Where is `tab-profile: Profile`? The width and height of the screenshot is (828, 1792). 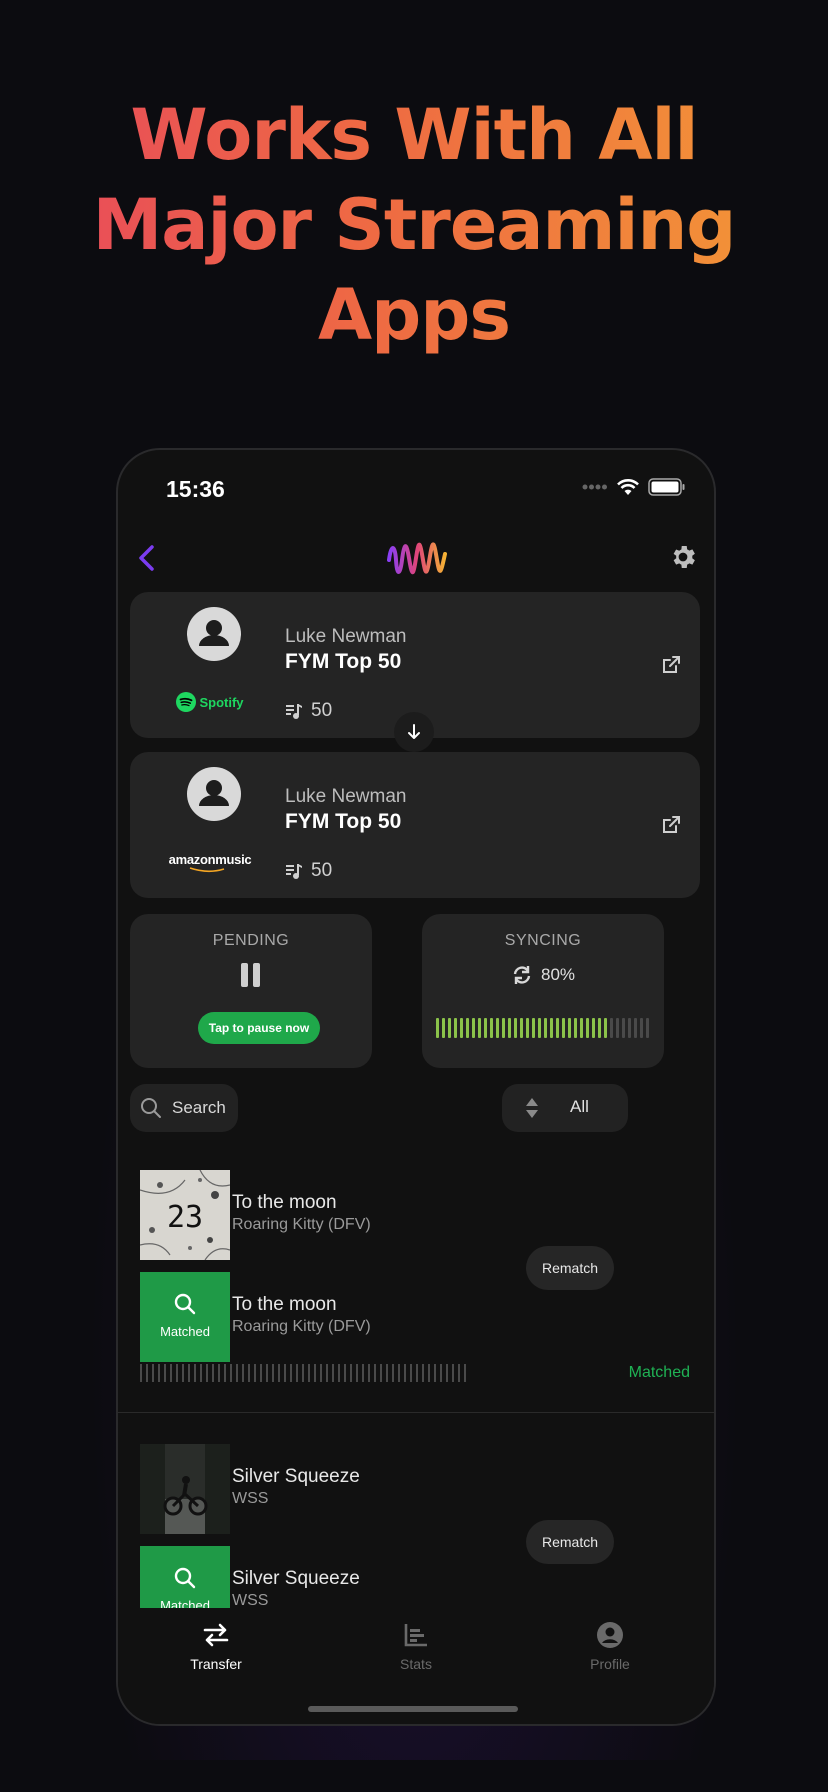 tab-profile: Profile is located at coordinates (610, 1645).